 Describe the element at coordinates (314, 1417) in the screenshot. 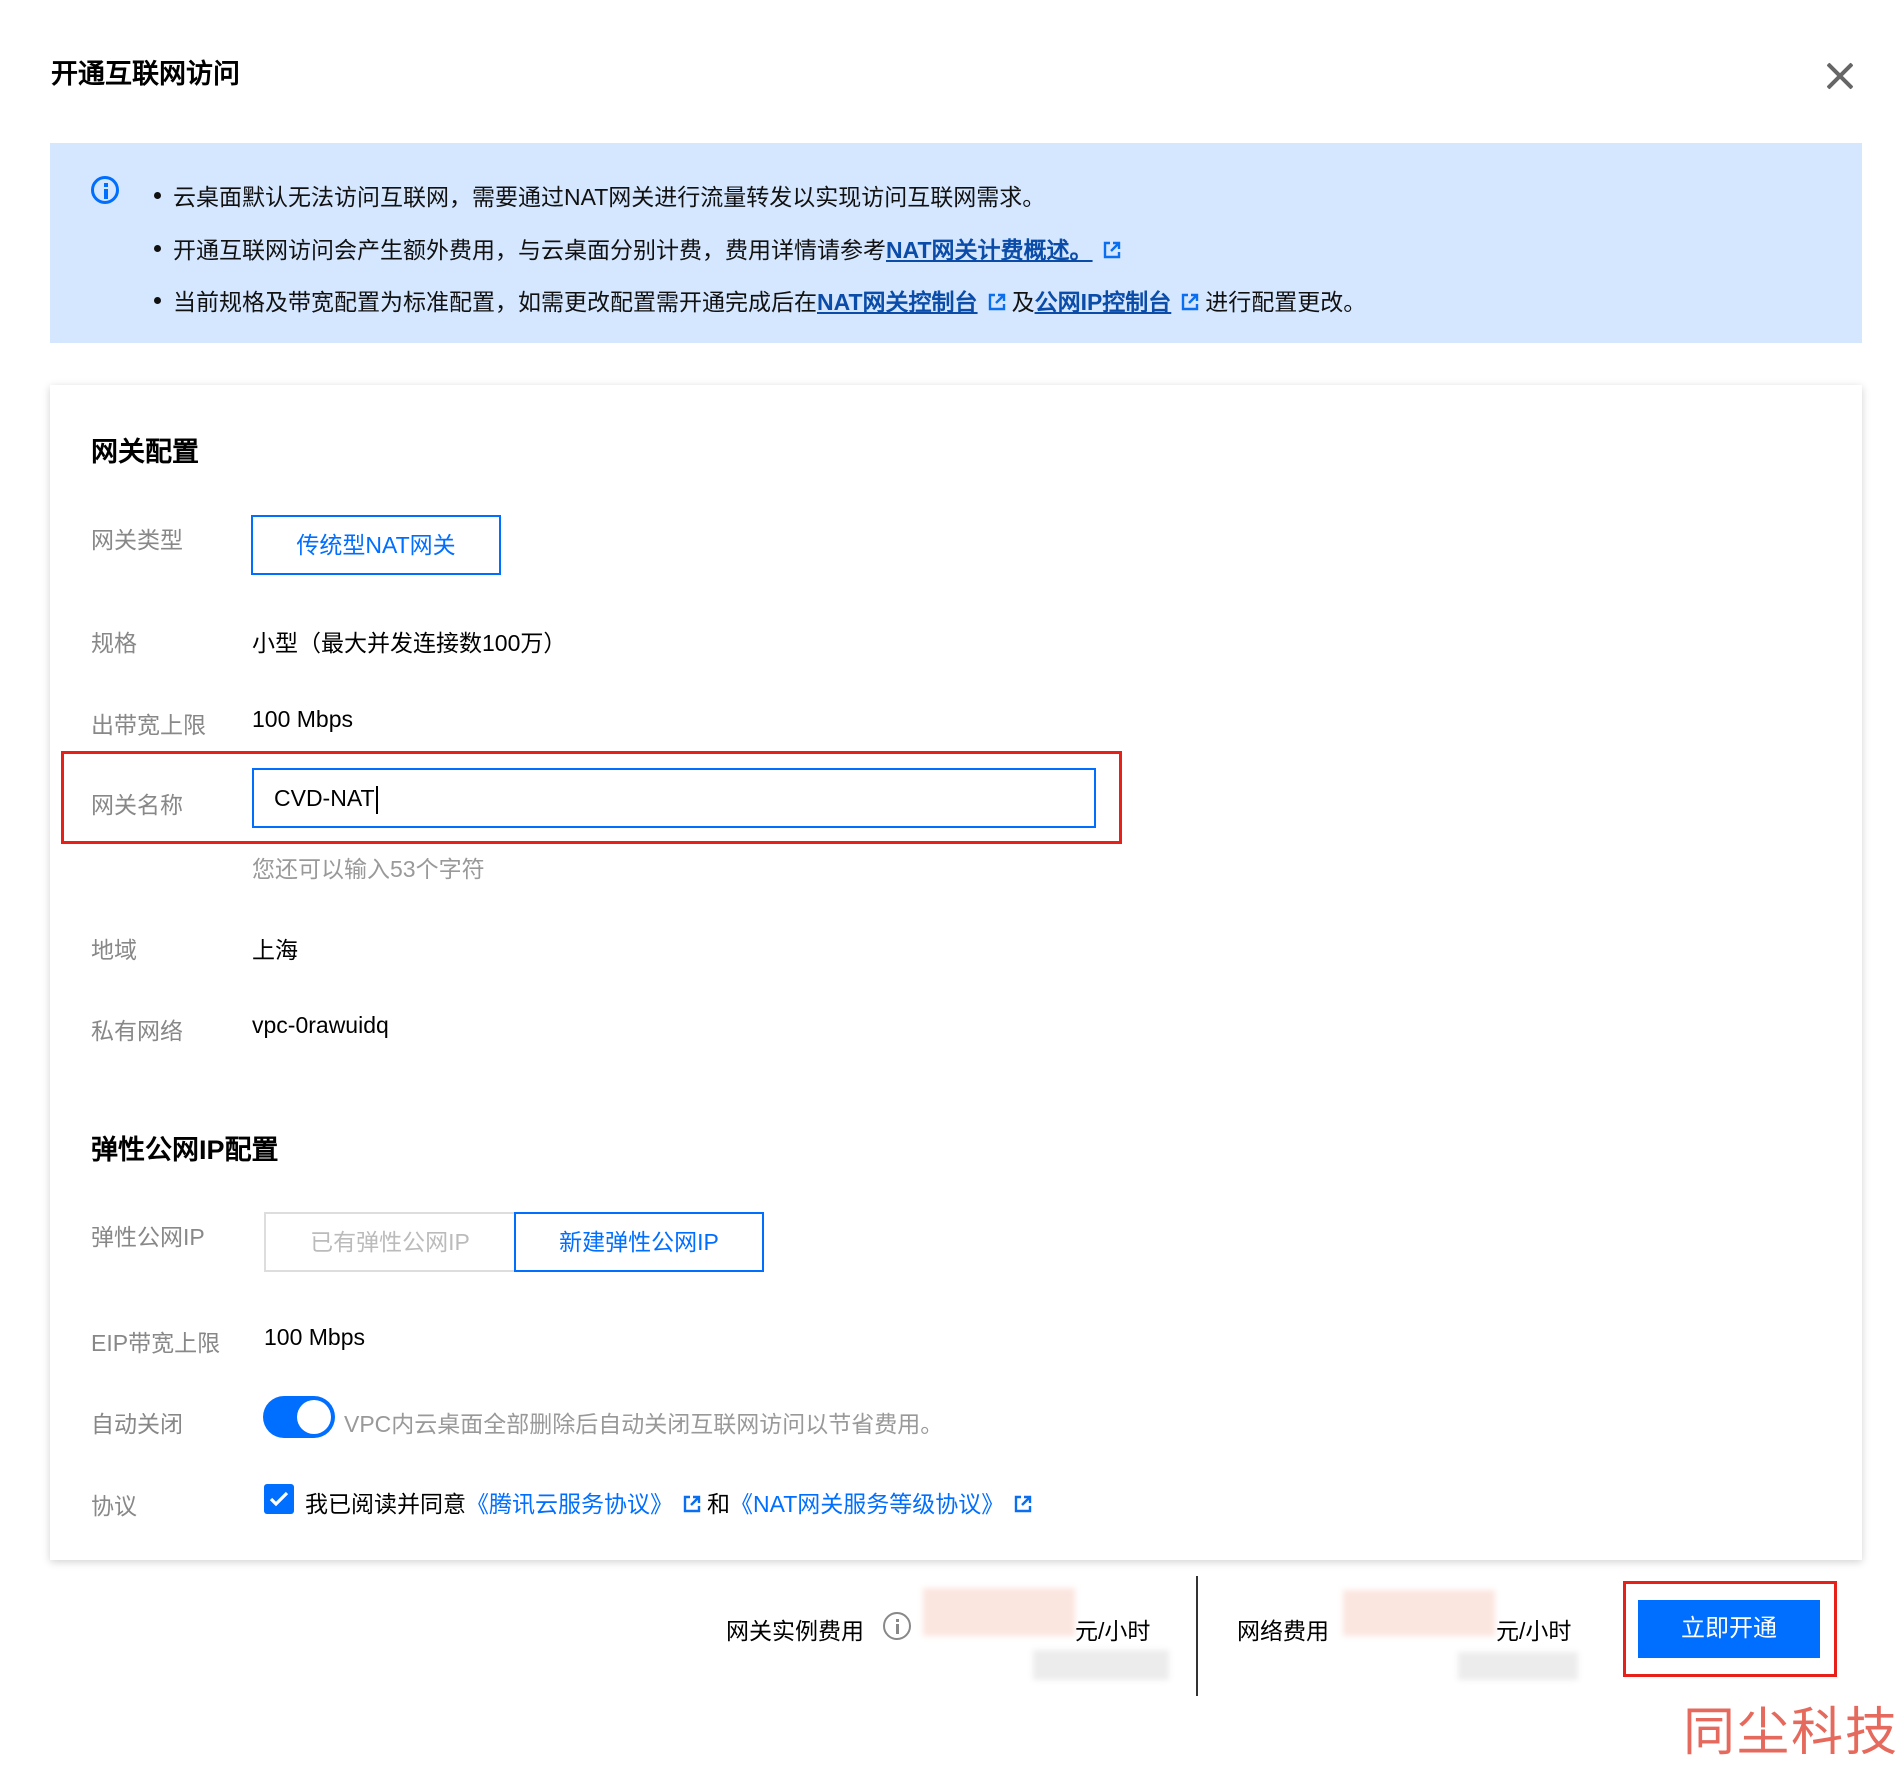

I see `toggle-knob` at that location.